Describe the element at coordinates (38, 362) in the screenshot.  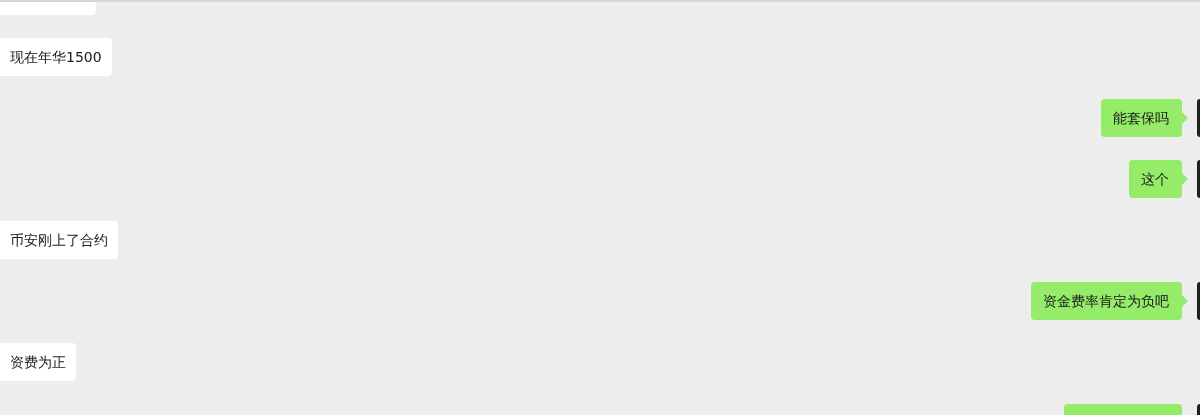
I see `message-bubble: 资费为正` at that location.